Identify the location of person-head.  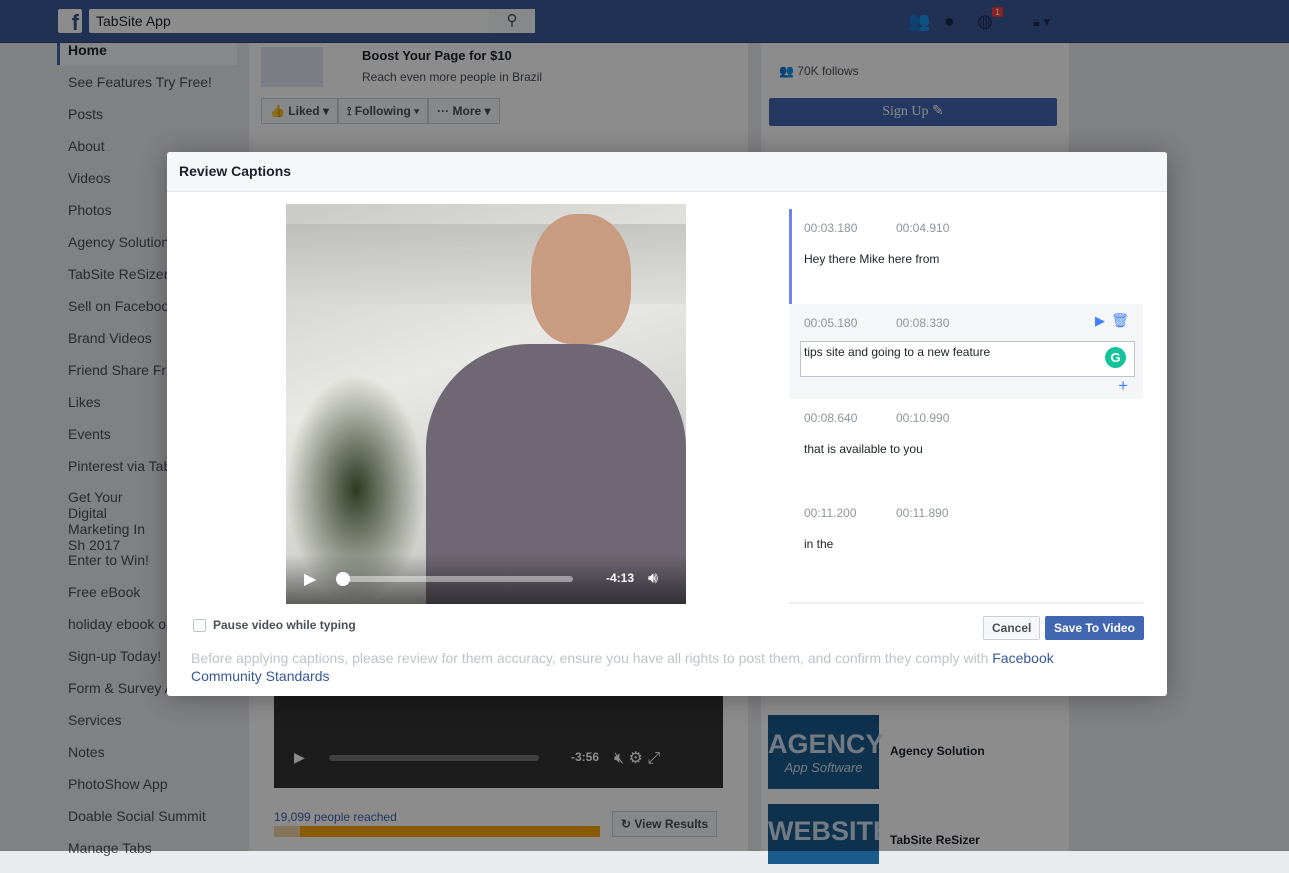
(581, 279).